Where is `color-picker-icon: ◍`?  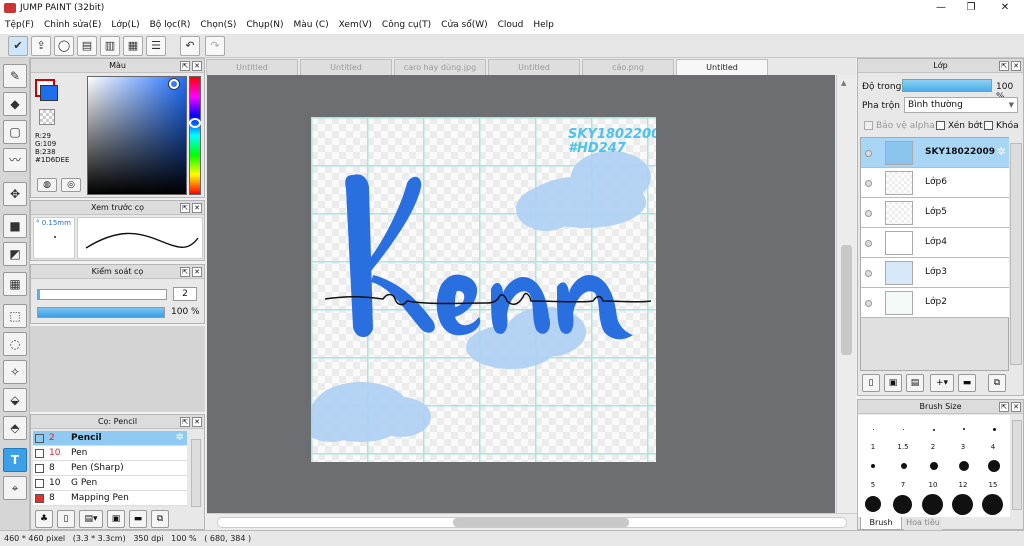 color-picker-icon: ◍ is located at coordinates (47, 185).